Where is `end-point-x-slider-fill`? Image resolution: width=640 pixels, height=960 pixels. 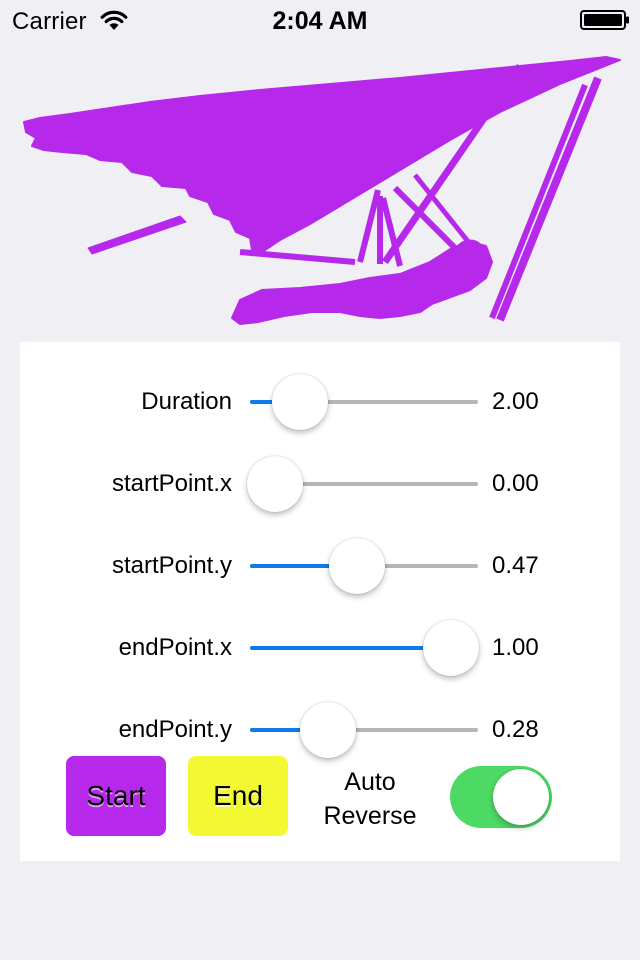
end-point-x-slider-fill is located at coordinates (350, 648).